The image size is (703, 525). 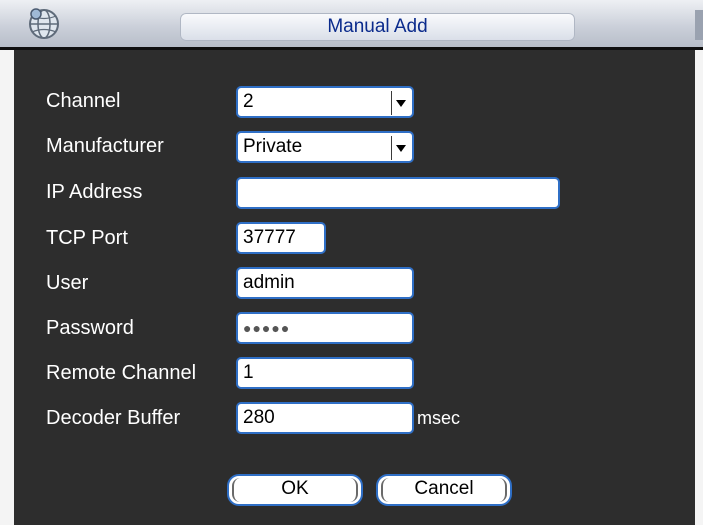 What do you see at coordinates (7, 287) in the screenshot?
I see `left-frame` at bounding box center [7, 287].